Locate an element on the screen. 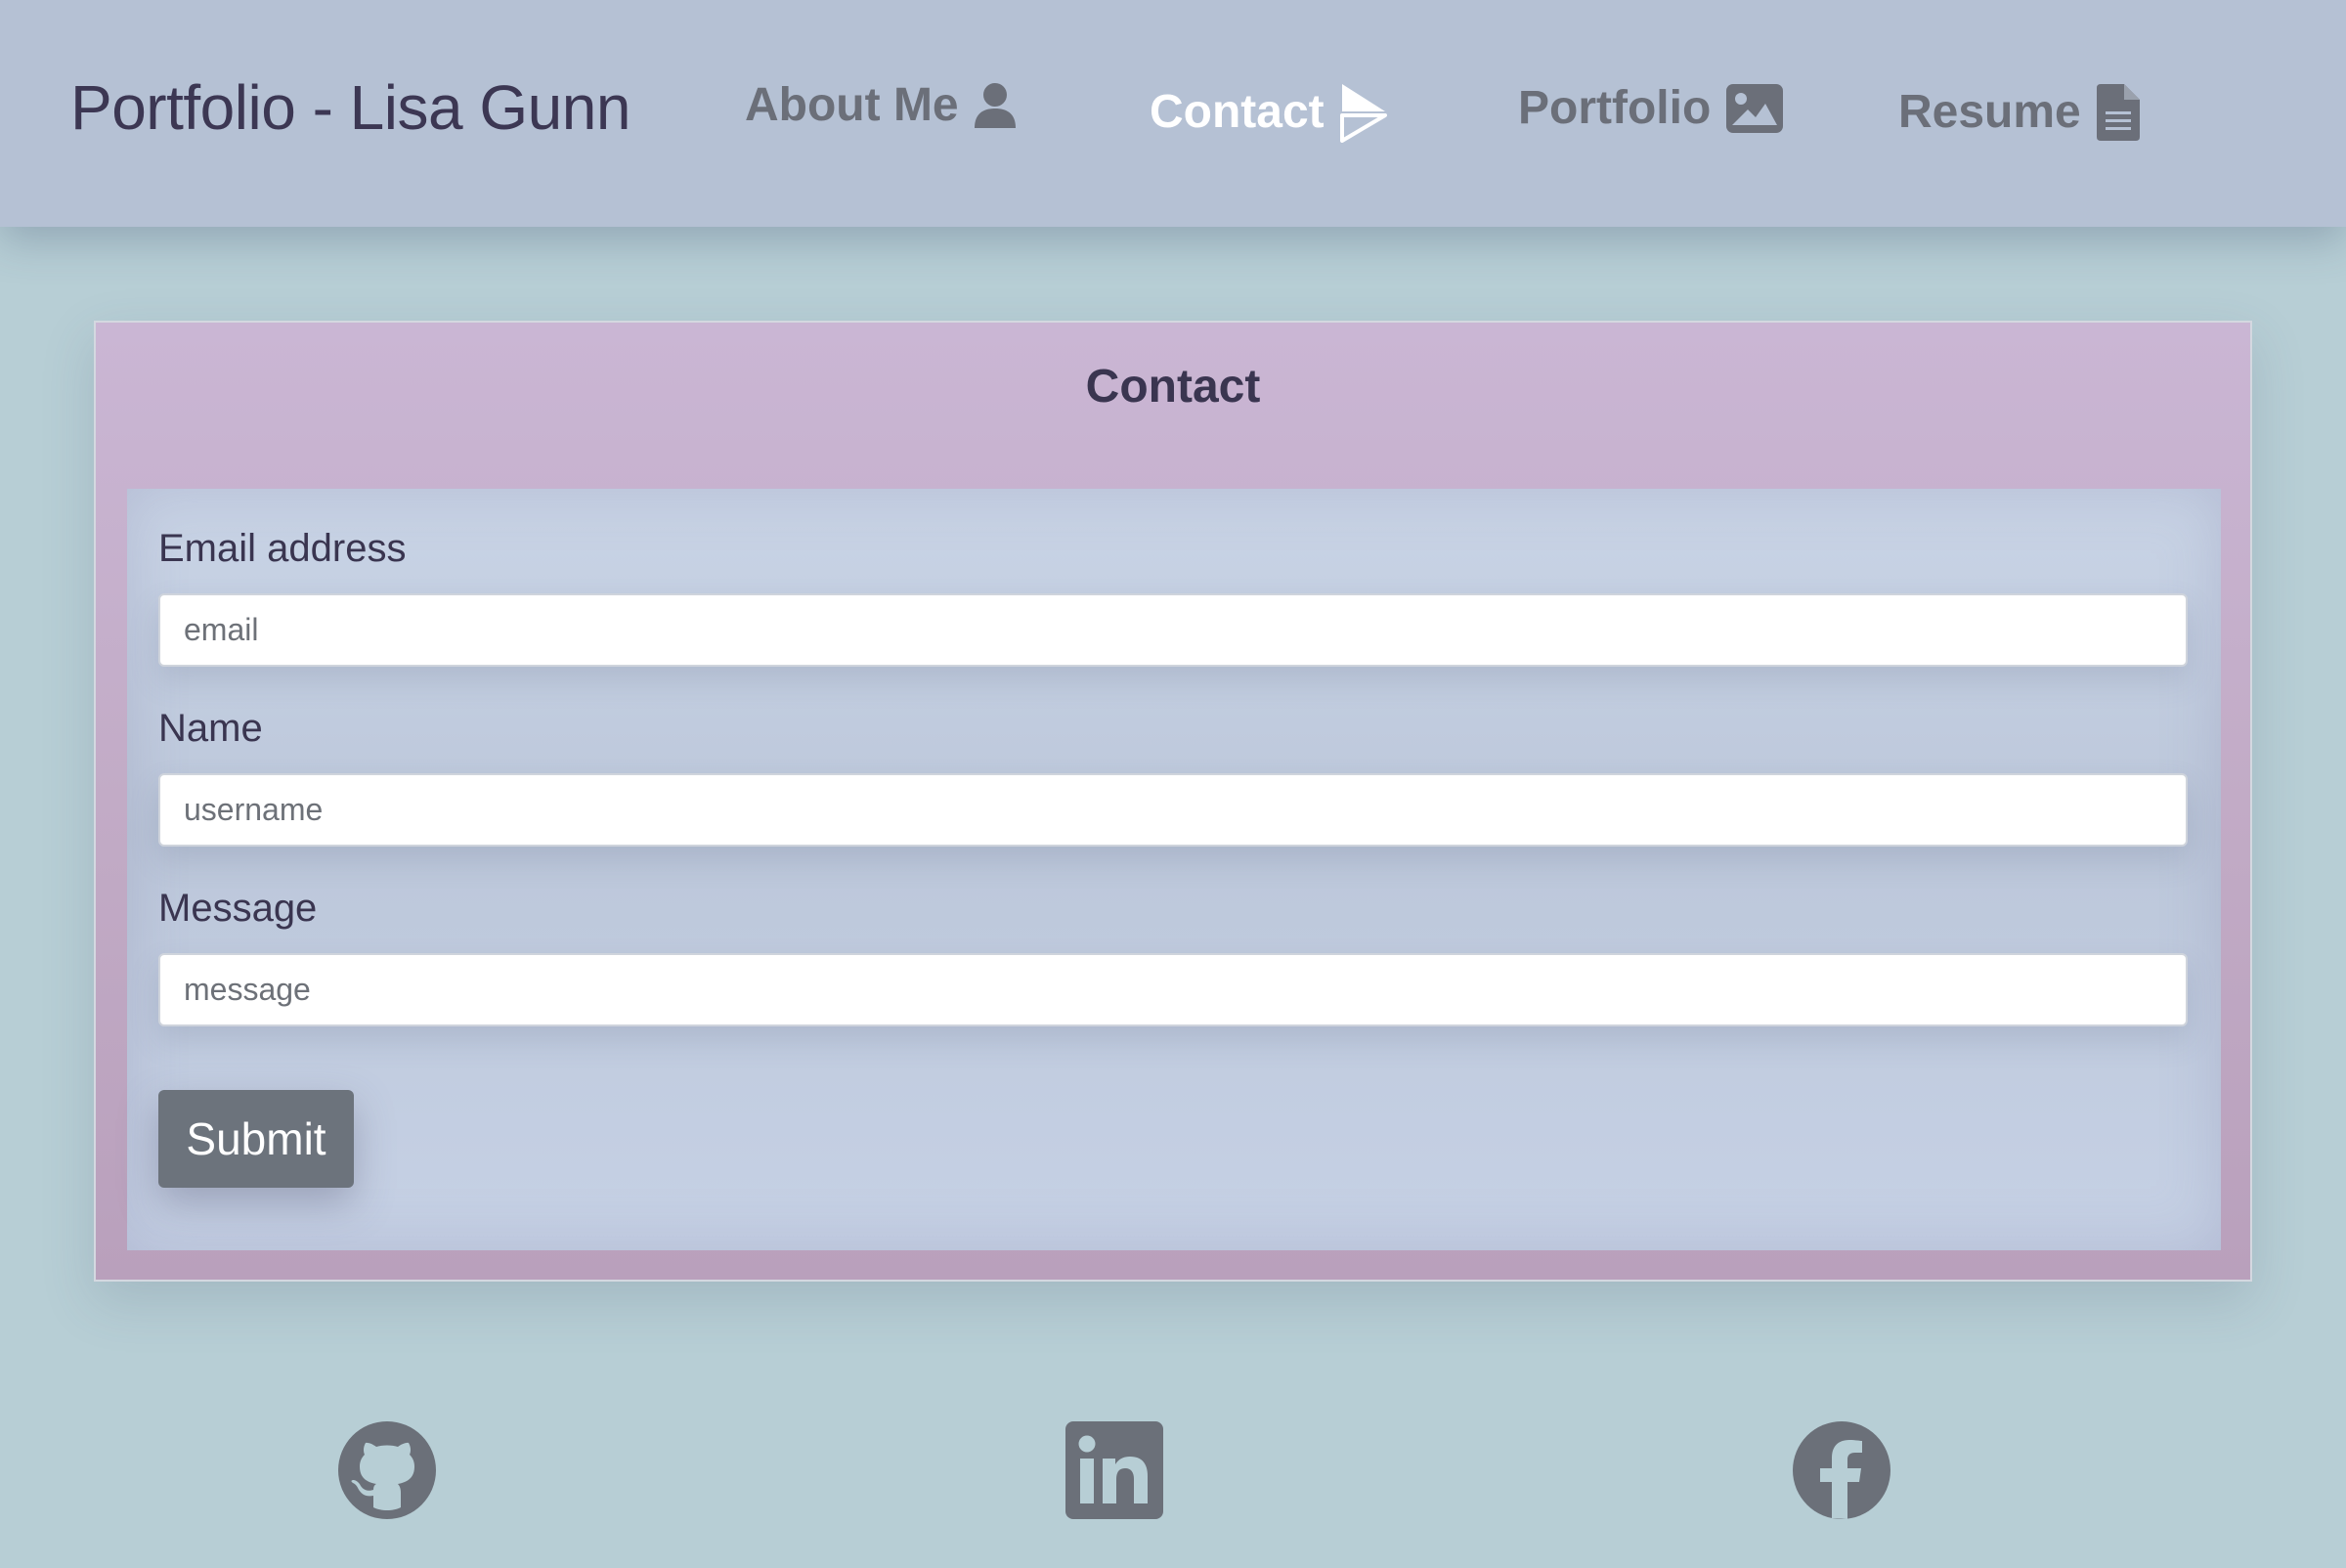  nav-link-resume: Resume is located at coordinates (2020, 112).